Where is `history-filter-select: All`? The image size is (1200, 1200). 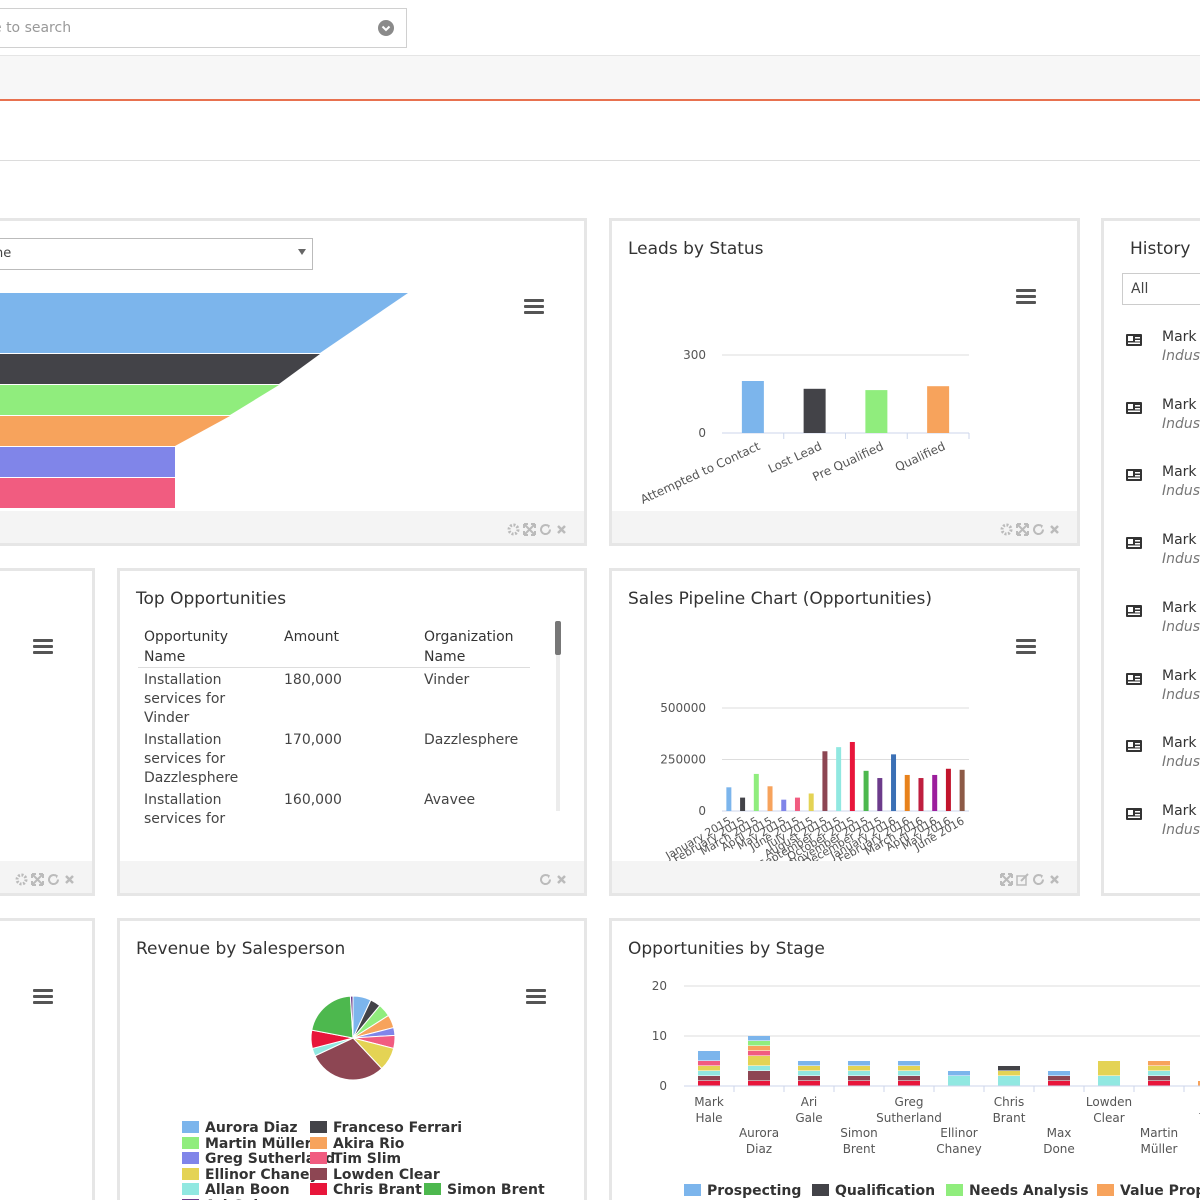 history-filter-select: All is located at coordinates (1161, 289).